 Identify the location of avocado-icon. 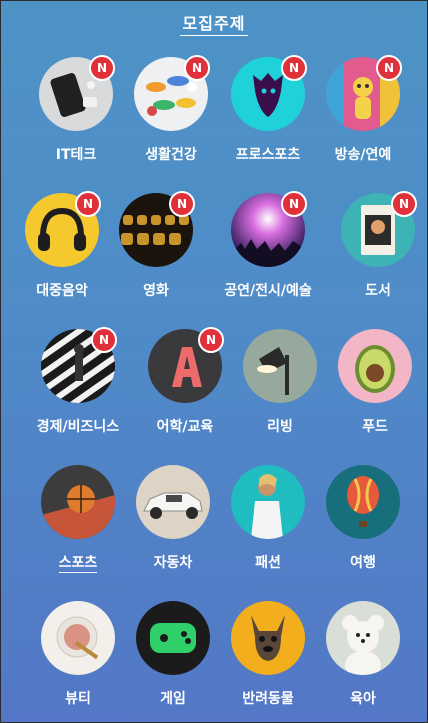
(375, 366).